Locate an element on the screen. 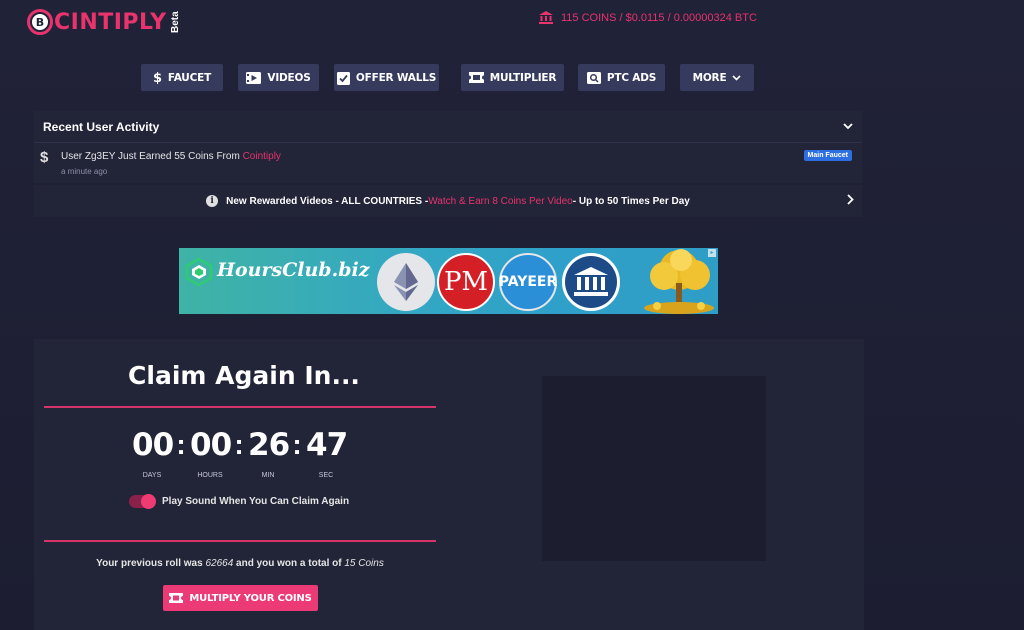 Image resolution: width=1024 pixels, height=630 pixels. logo-coin-icon: B is located at coordinates (40, 22).